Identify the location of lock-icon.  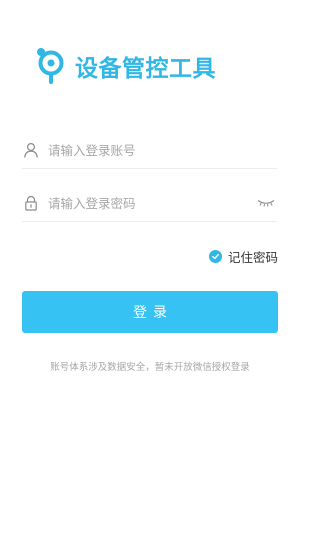
(31, 203).